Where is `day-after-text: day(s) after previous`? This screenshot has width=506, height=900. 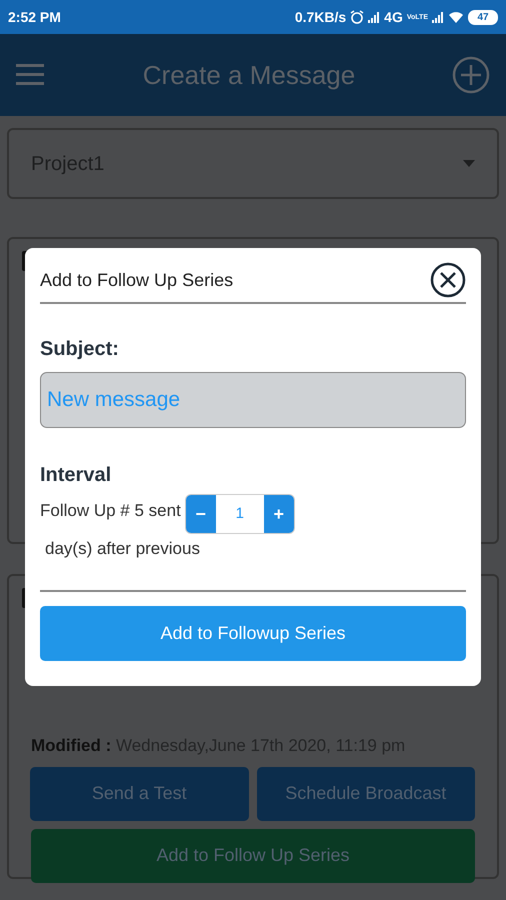
day-after-text: day(s) after previous is located at coordinates (123, 549).